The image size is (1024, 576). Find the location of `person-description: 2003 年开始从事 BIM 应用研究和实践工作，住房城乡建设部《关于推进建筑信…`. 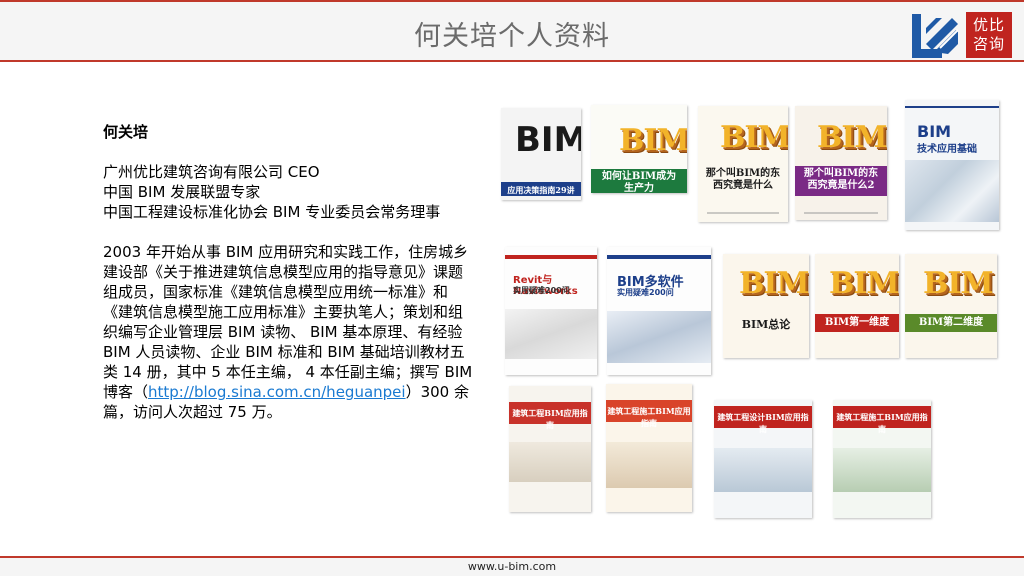

person-description: 2003 年开始从事 BIM 应用研究和实践工作，住房城乡建设部《关于推进建筑信… is located at coordinates (289, 332).